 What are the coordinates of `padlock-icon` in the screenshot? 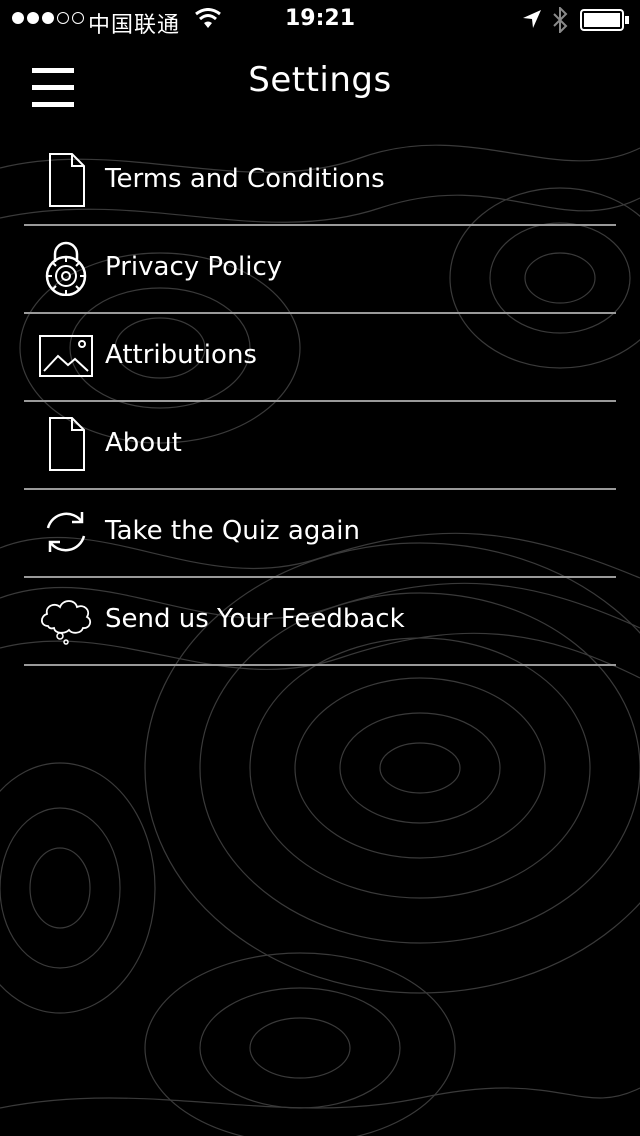 It's located at (66, 268).